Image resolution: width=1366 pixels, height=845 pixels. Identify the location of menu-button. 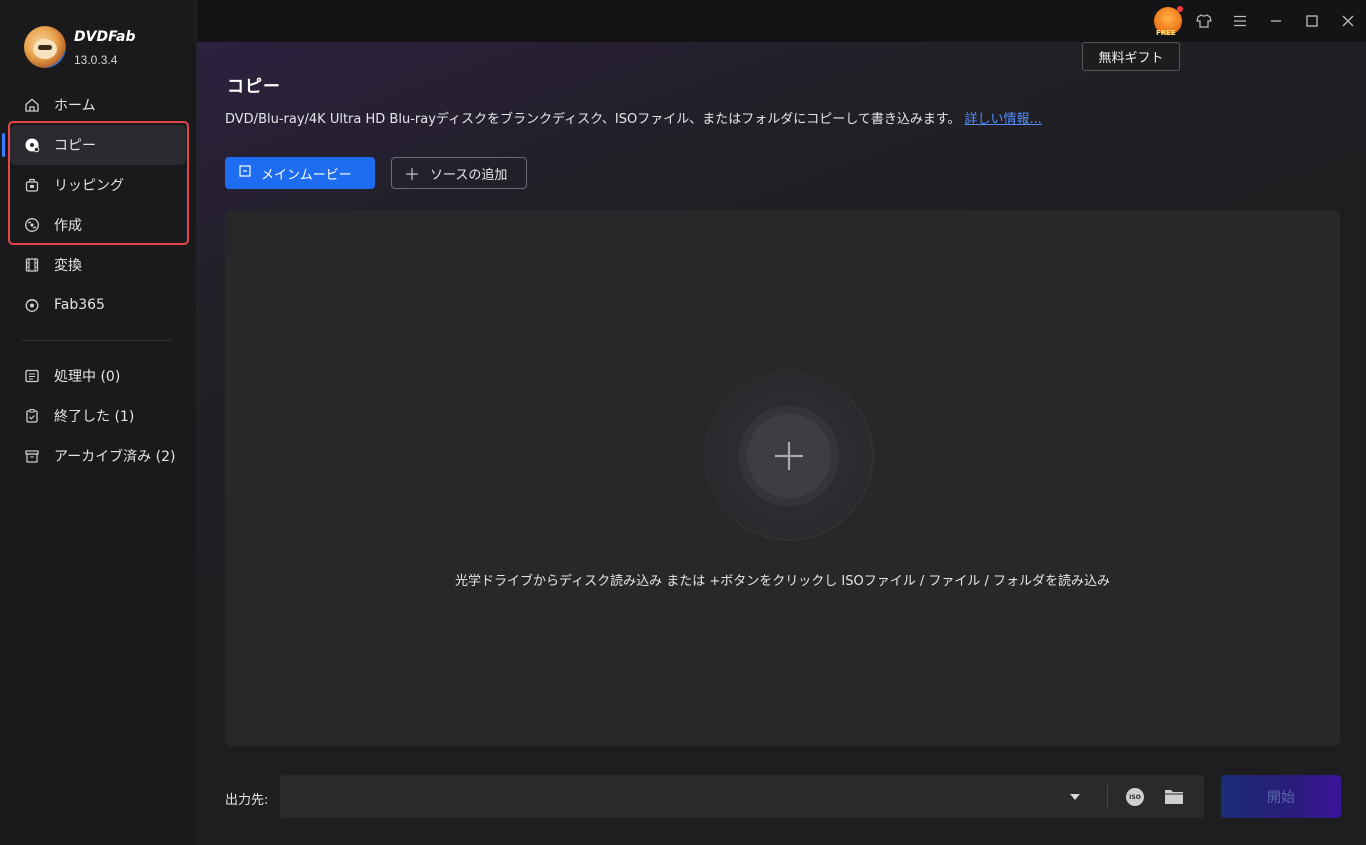
(1240, 21).